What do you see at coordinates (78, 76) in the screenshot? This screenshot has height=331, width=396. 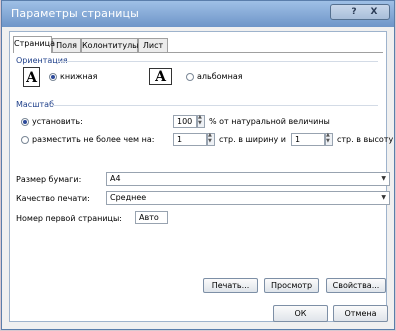 I see `portrait-label: книжная` at bounding box center [78, 76].